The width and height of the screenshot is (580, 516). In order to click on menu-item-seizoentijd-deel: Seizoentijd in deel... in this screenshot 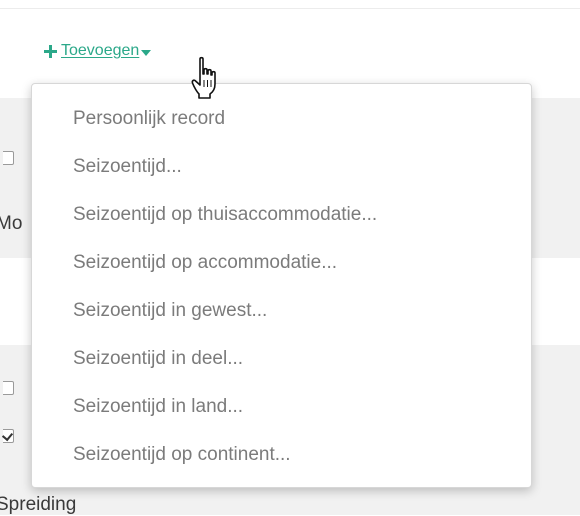, I will do `click(281, 359)`.